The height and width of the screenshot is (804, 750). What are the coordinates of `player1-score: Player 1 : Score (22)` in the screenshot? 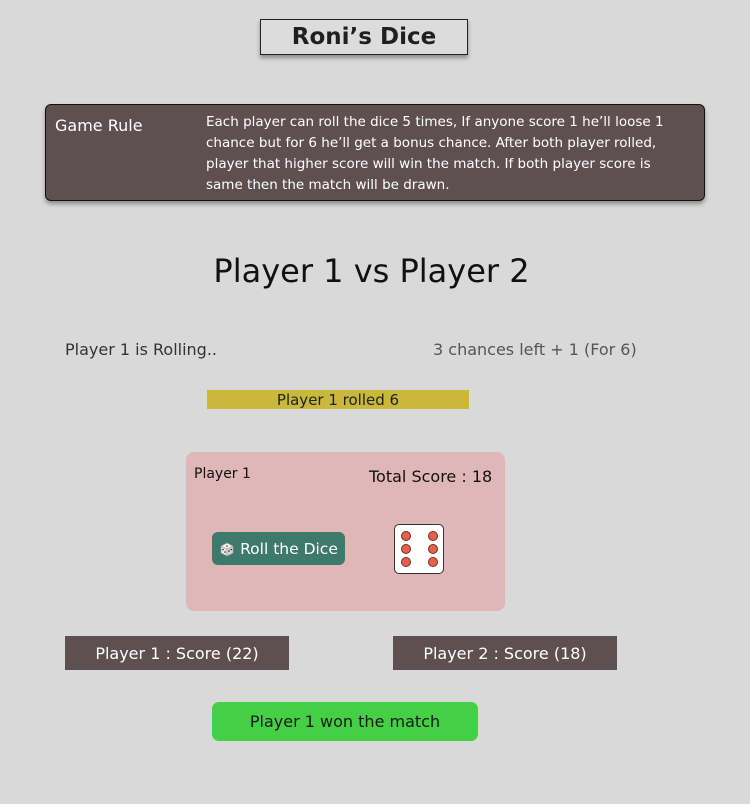 It's located at (177, 653).